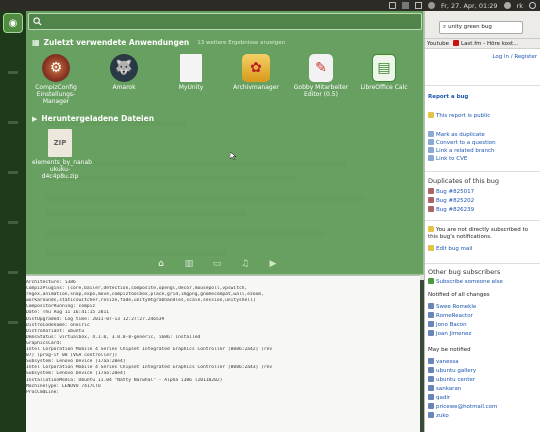  What do you see at coordinates (447, 362) in the screenshot?
I see `person-label: vanessa` at bounding box center [447, 362].